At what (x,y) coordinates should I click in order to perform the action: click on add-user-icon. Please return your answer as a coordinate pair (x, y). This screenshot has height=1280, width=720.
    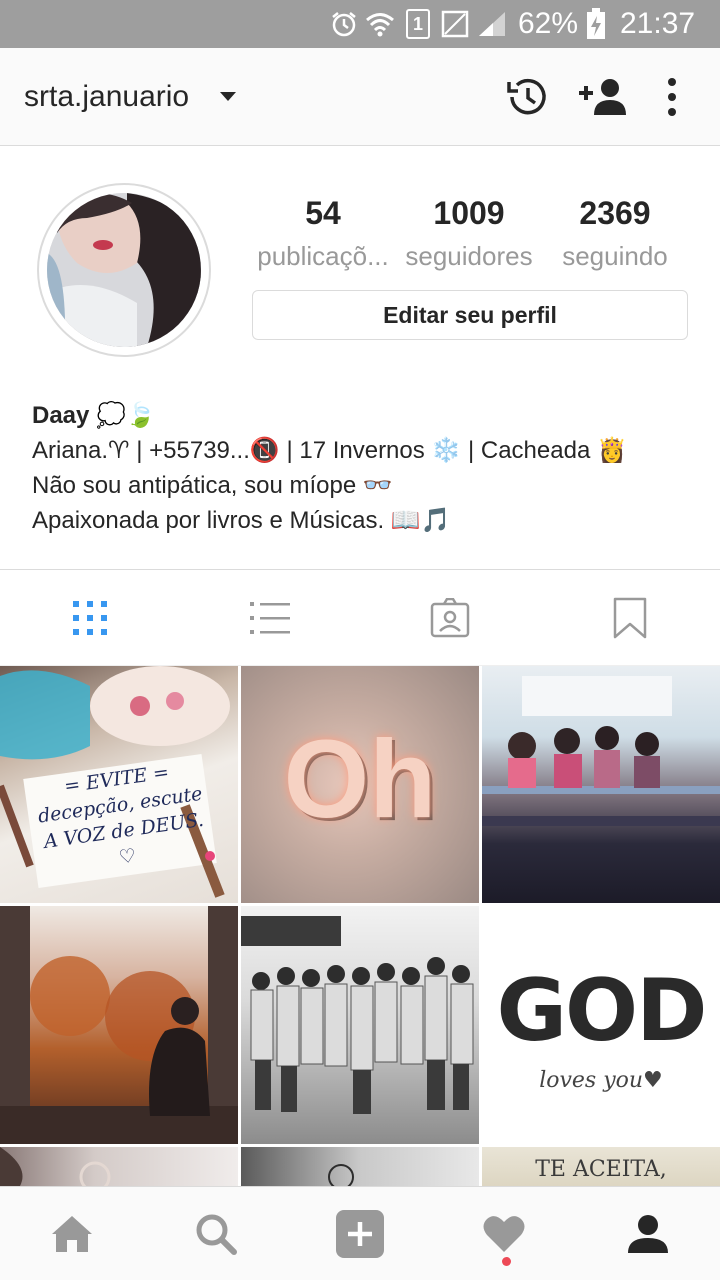
    Looking at the image, I should click on (603, 97).